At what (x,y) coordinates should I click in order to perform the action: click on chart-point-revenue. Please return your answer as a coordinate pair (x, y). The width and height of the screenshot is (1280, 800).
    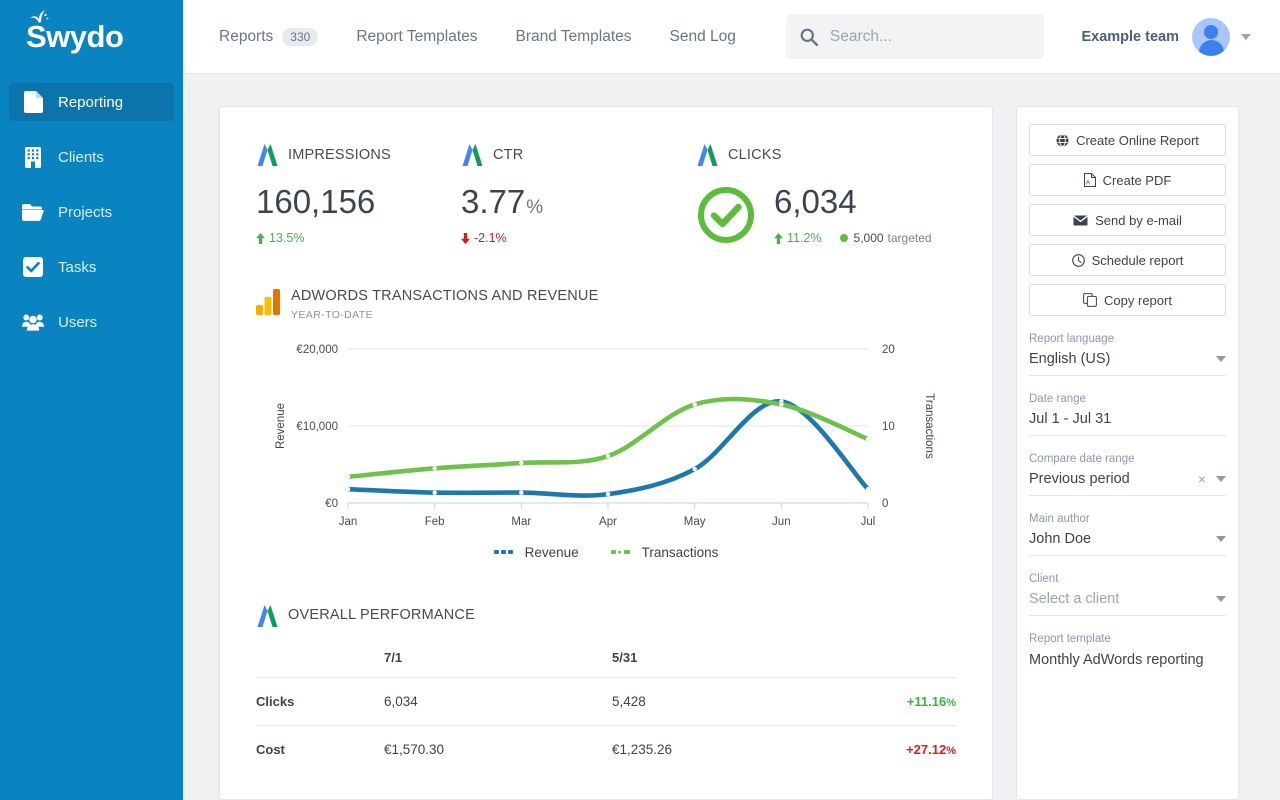
    Looking at the image, I should click on (434, 492).